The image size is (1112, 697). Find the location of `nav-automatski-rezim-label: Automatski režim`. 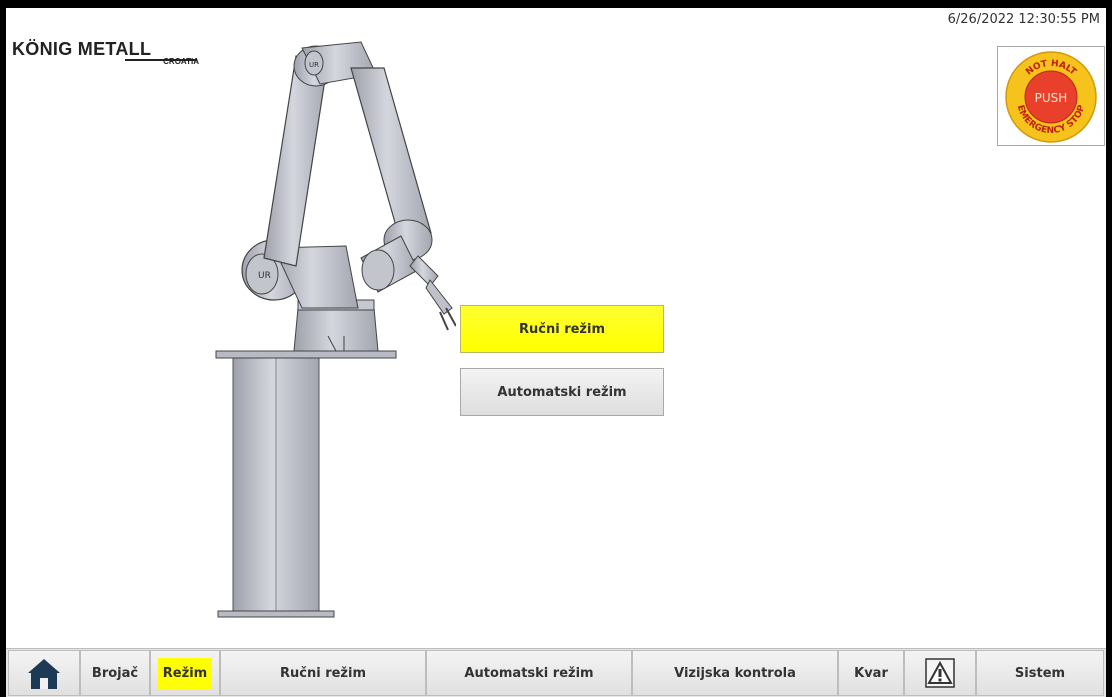

nav-automatski-rezim-label: Automatski režim is located at coordinates (529, 673).